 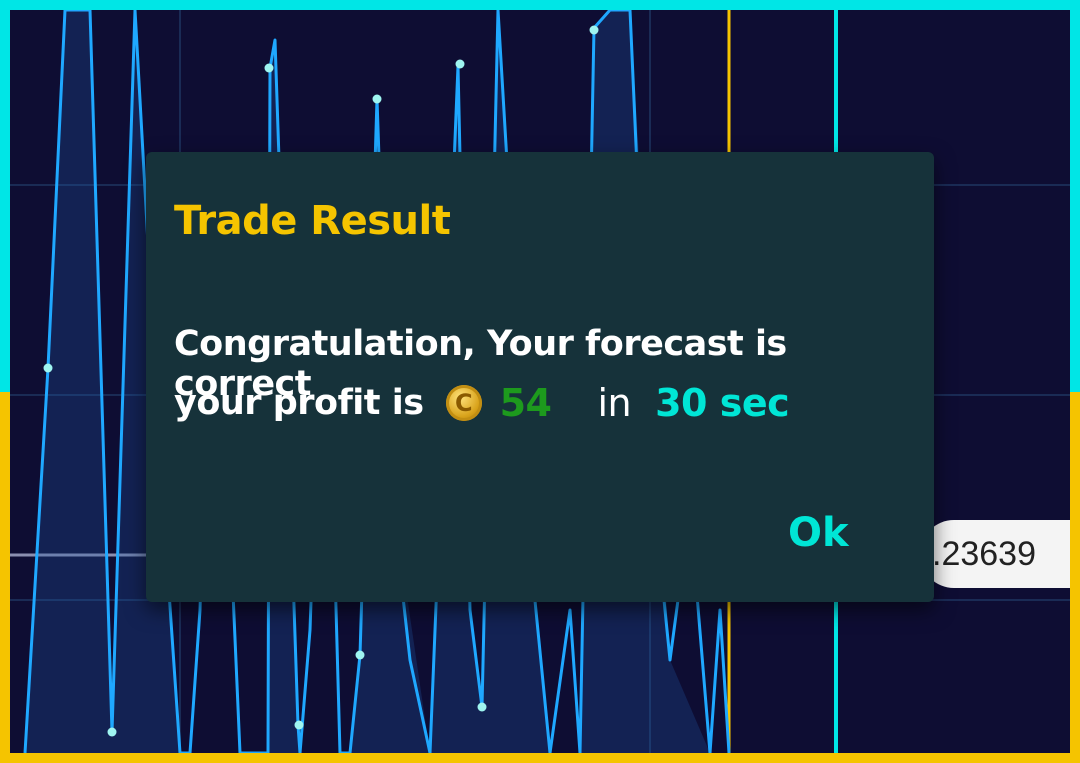 I want to click on profit-amount: 54, so click(x=525, y=403).